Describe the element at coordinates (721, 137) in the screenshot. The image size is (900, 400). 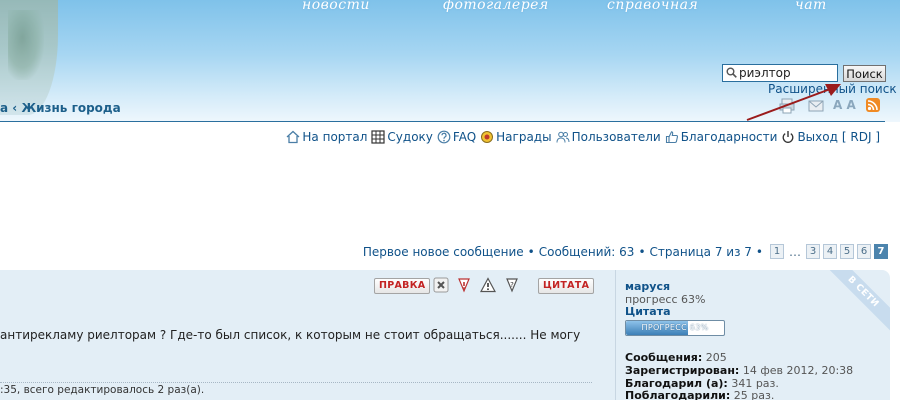
I see `nav-thanks: Благодарности` at that location.